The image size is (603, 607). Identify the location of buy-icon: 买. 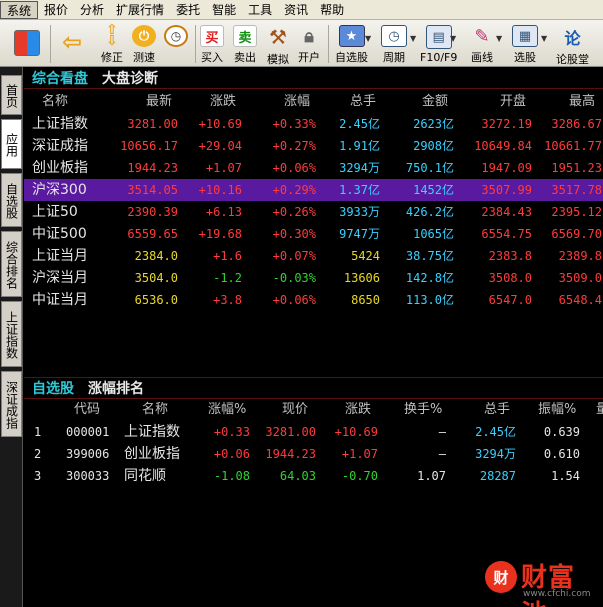
(212, 36).